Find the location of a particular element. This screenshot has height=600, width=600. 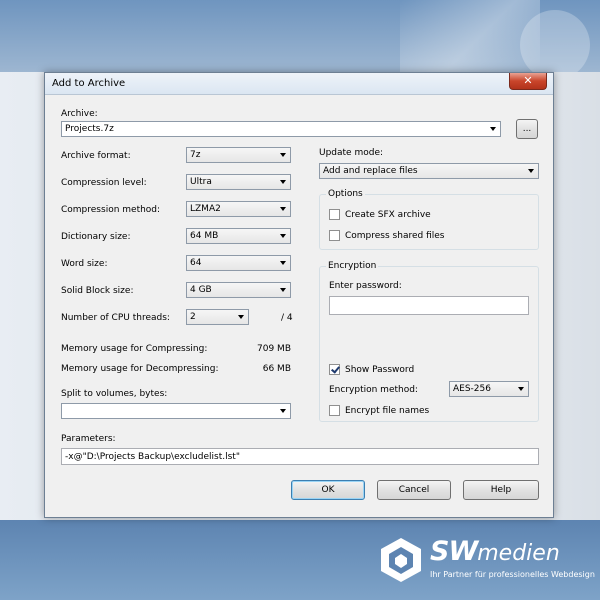

archive-format-select: 7z is located at coordinates (238, 155).